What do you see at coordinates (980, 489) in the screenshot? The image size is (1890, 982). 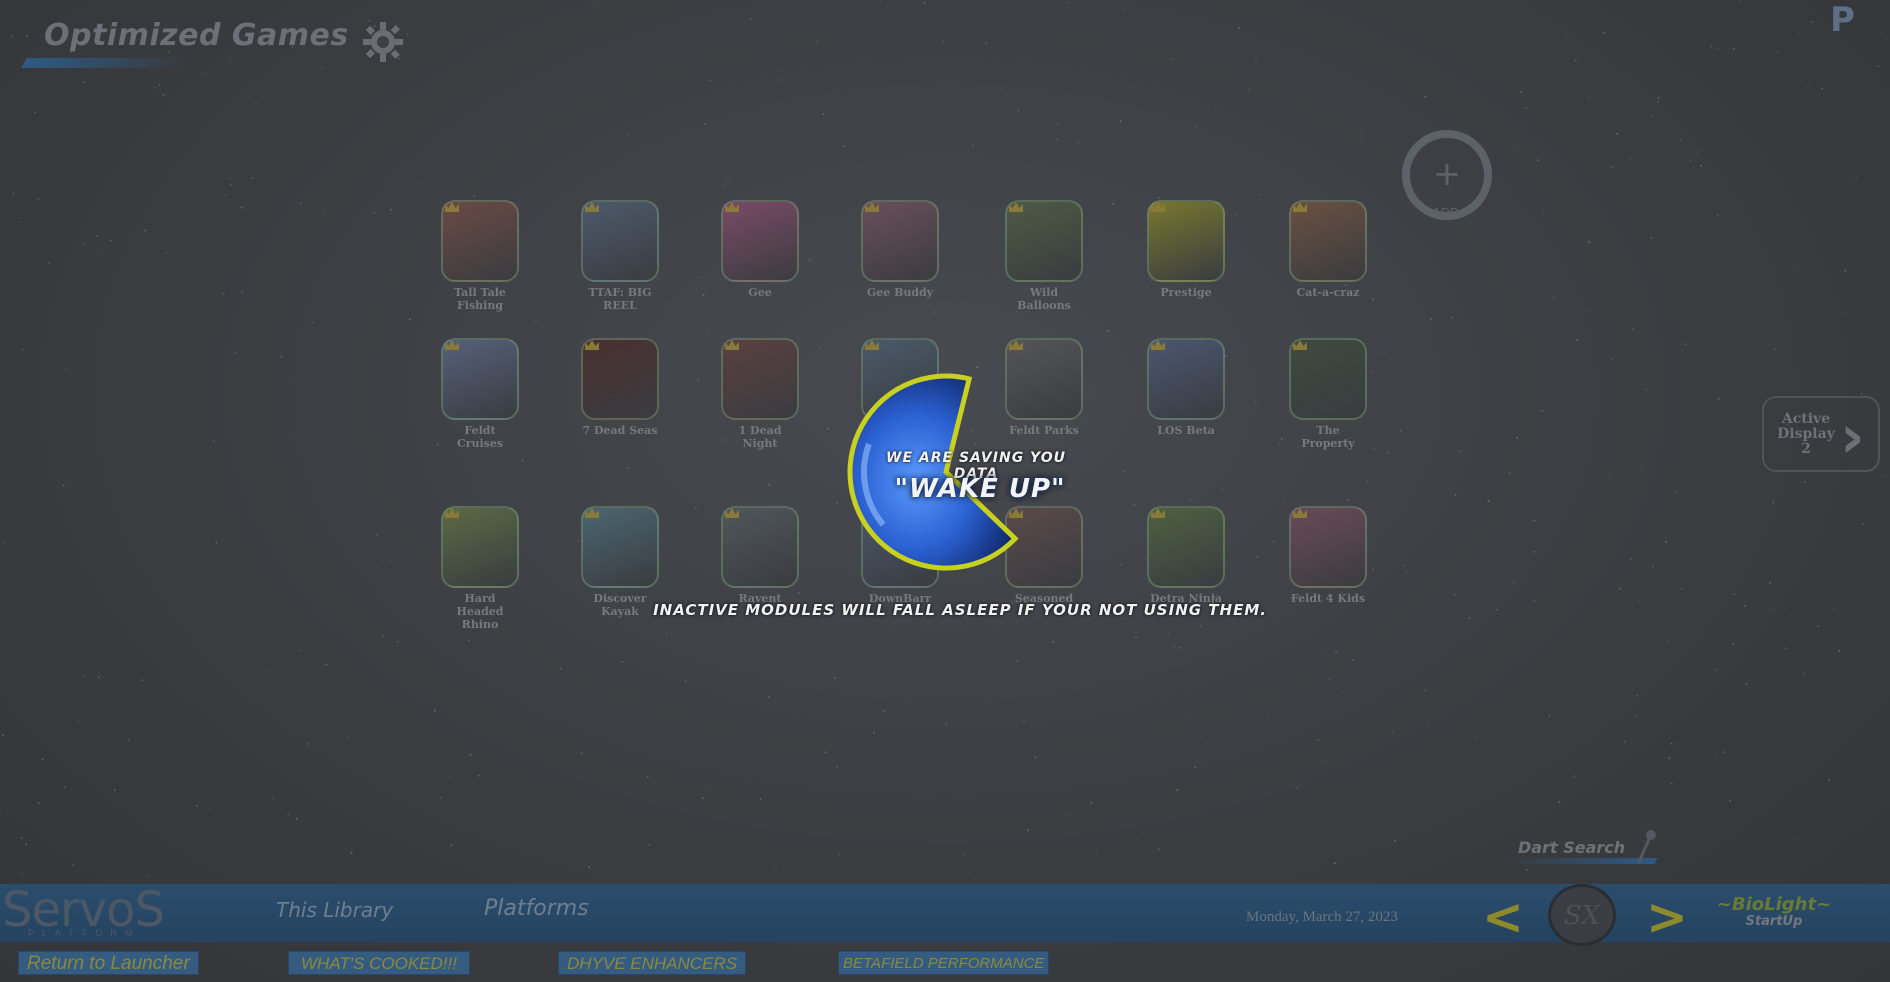 I see `wake-up-button: "WAKE UP"` at bounding box center [980, 489].